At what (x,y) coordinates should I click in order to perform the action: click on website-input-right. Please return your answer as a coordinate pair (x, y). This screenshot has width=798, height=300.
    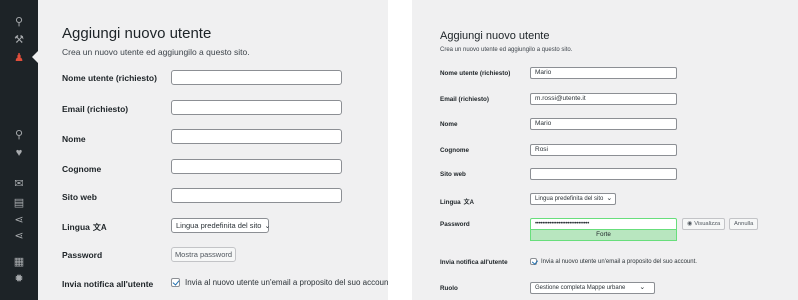
    Looking at the image, I should click on (603, 174).